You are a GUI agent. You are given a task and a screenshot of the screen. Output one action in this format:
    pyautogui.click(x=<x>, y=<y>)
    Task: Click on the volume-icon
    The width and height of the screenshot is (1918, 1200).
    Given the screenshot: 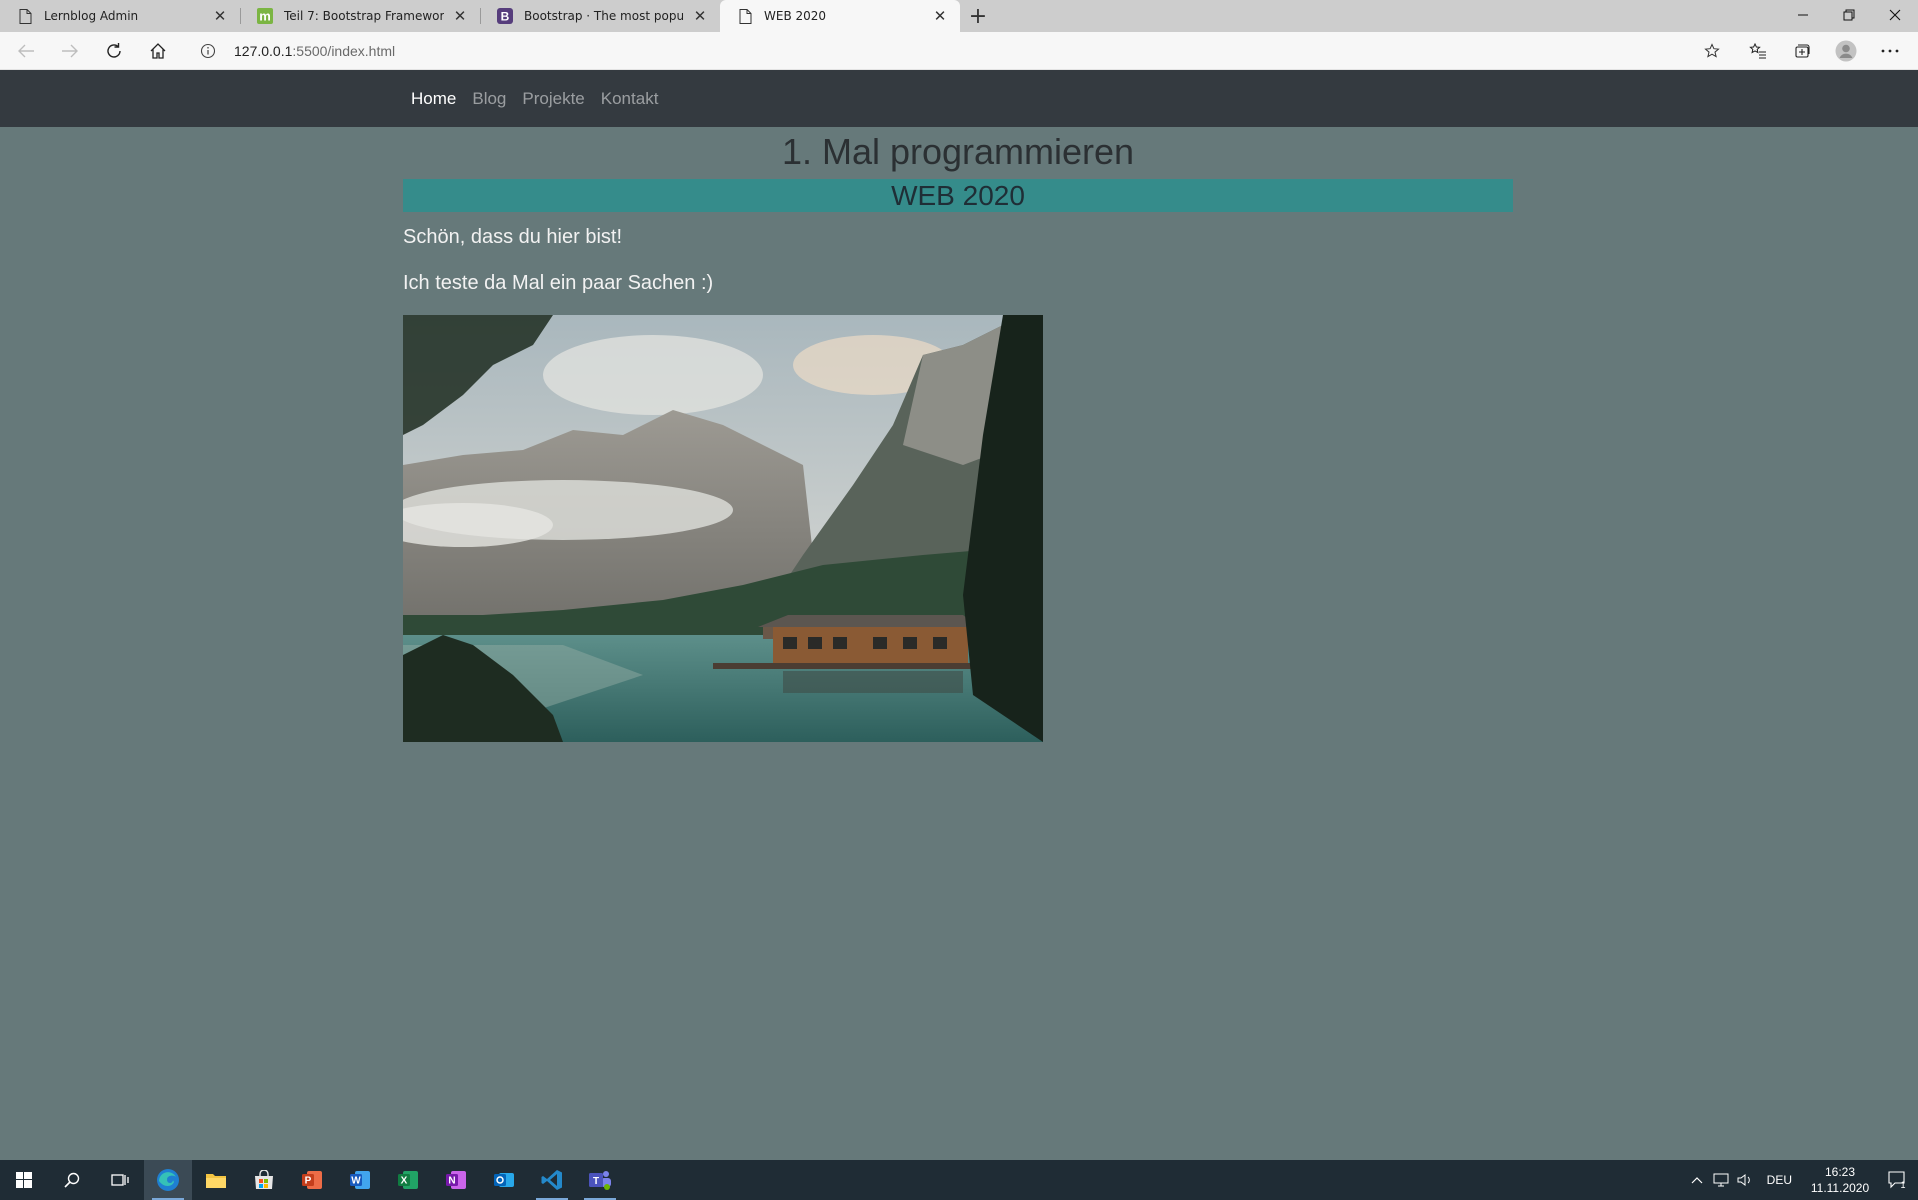 What is the action you would take?
    pyautogui.click(x=1745, y=1180)
    